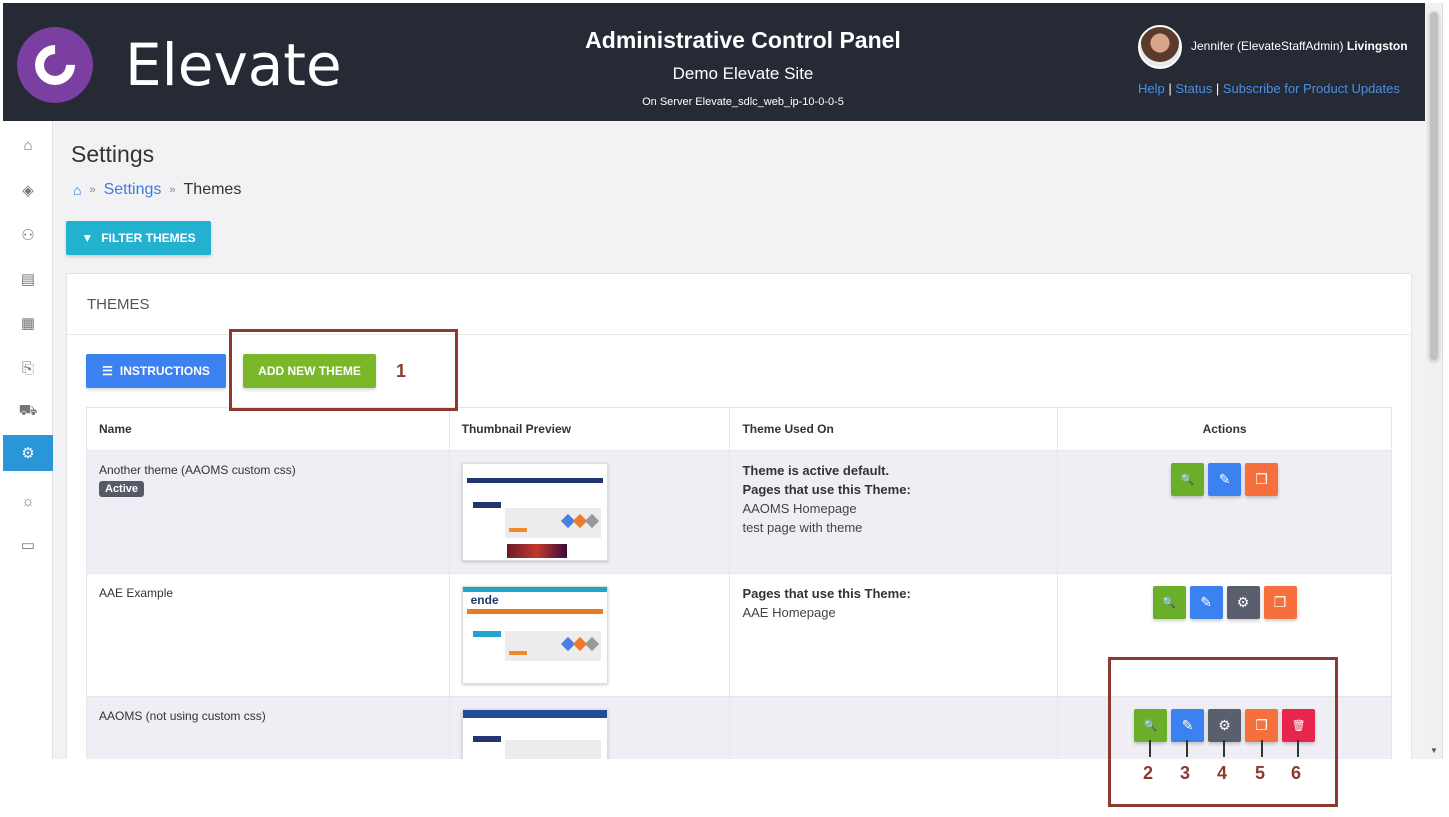 The height and width of the screenshot is (817, 1449). I want to click on theme-used-on-cell, so click(894, 727).